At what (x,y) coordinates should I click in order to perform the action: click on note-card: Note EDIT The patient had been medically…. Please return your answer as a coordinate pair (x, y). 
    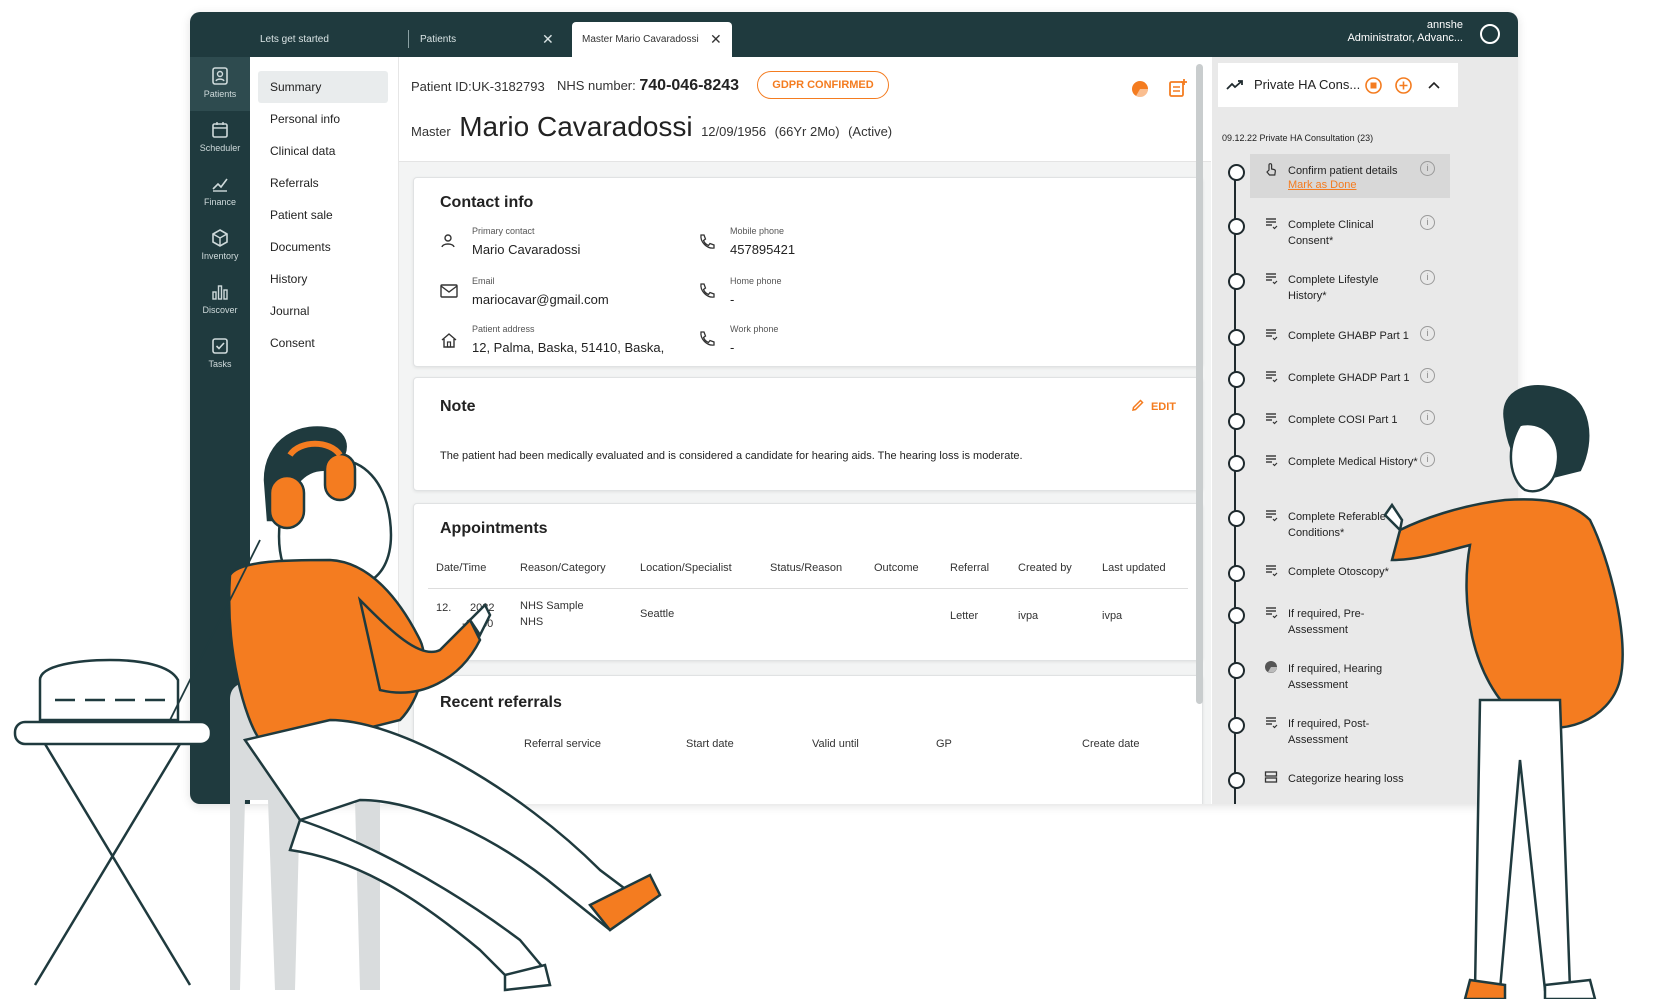
    Looking at the image, I should click on (808, 434).